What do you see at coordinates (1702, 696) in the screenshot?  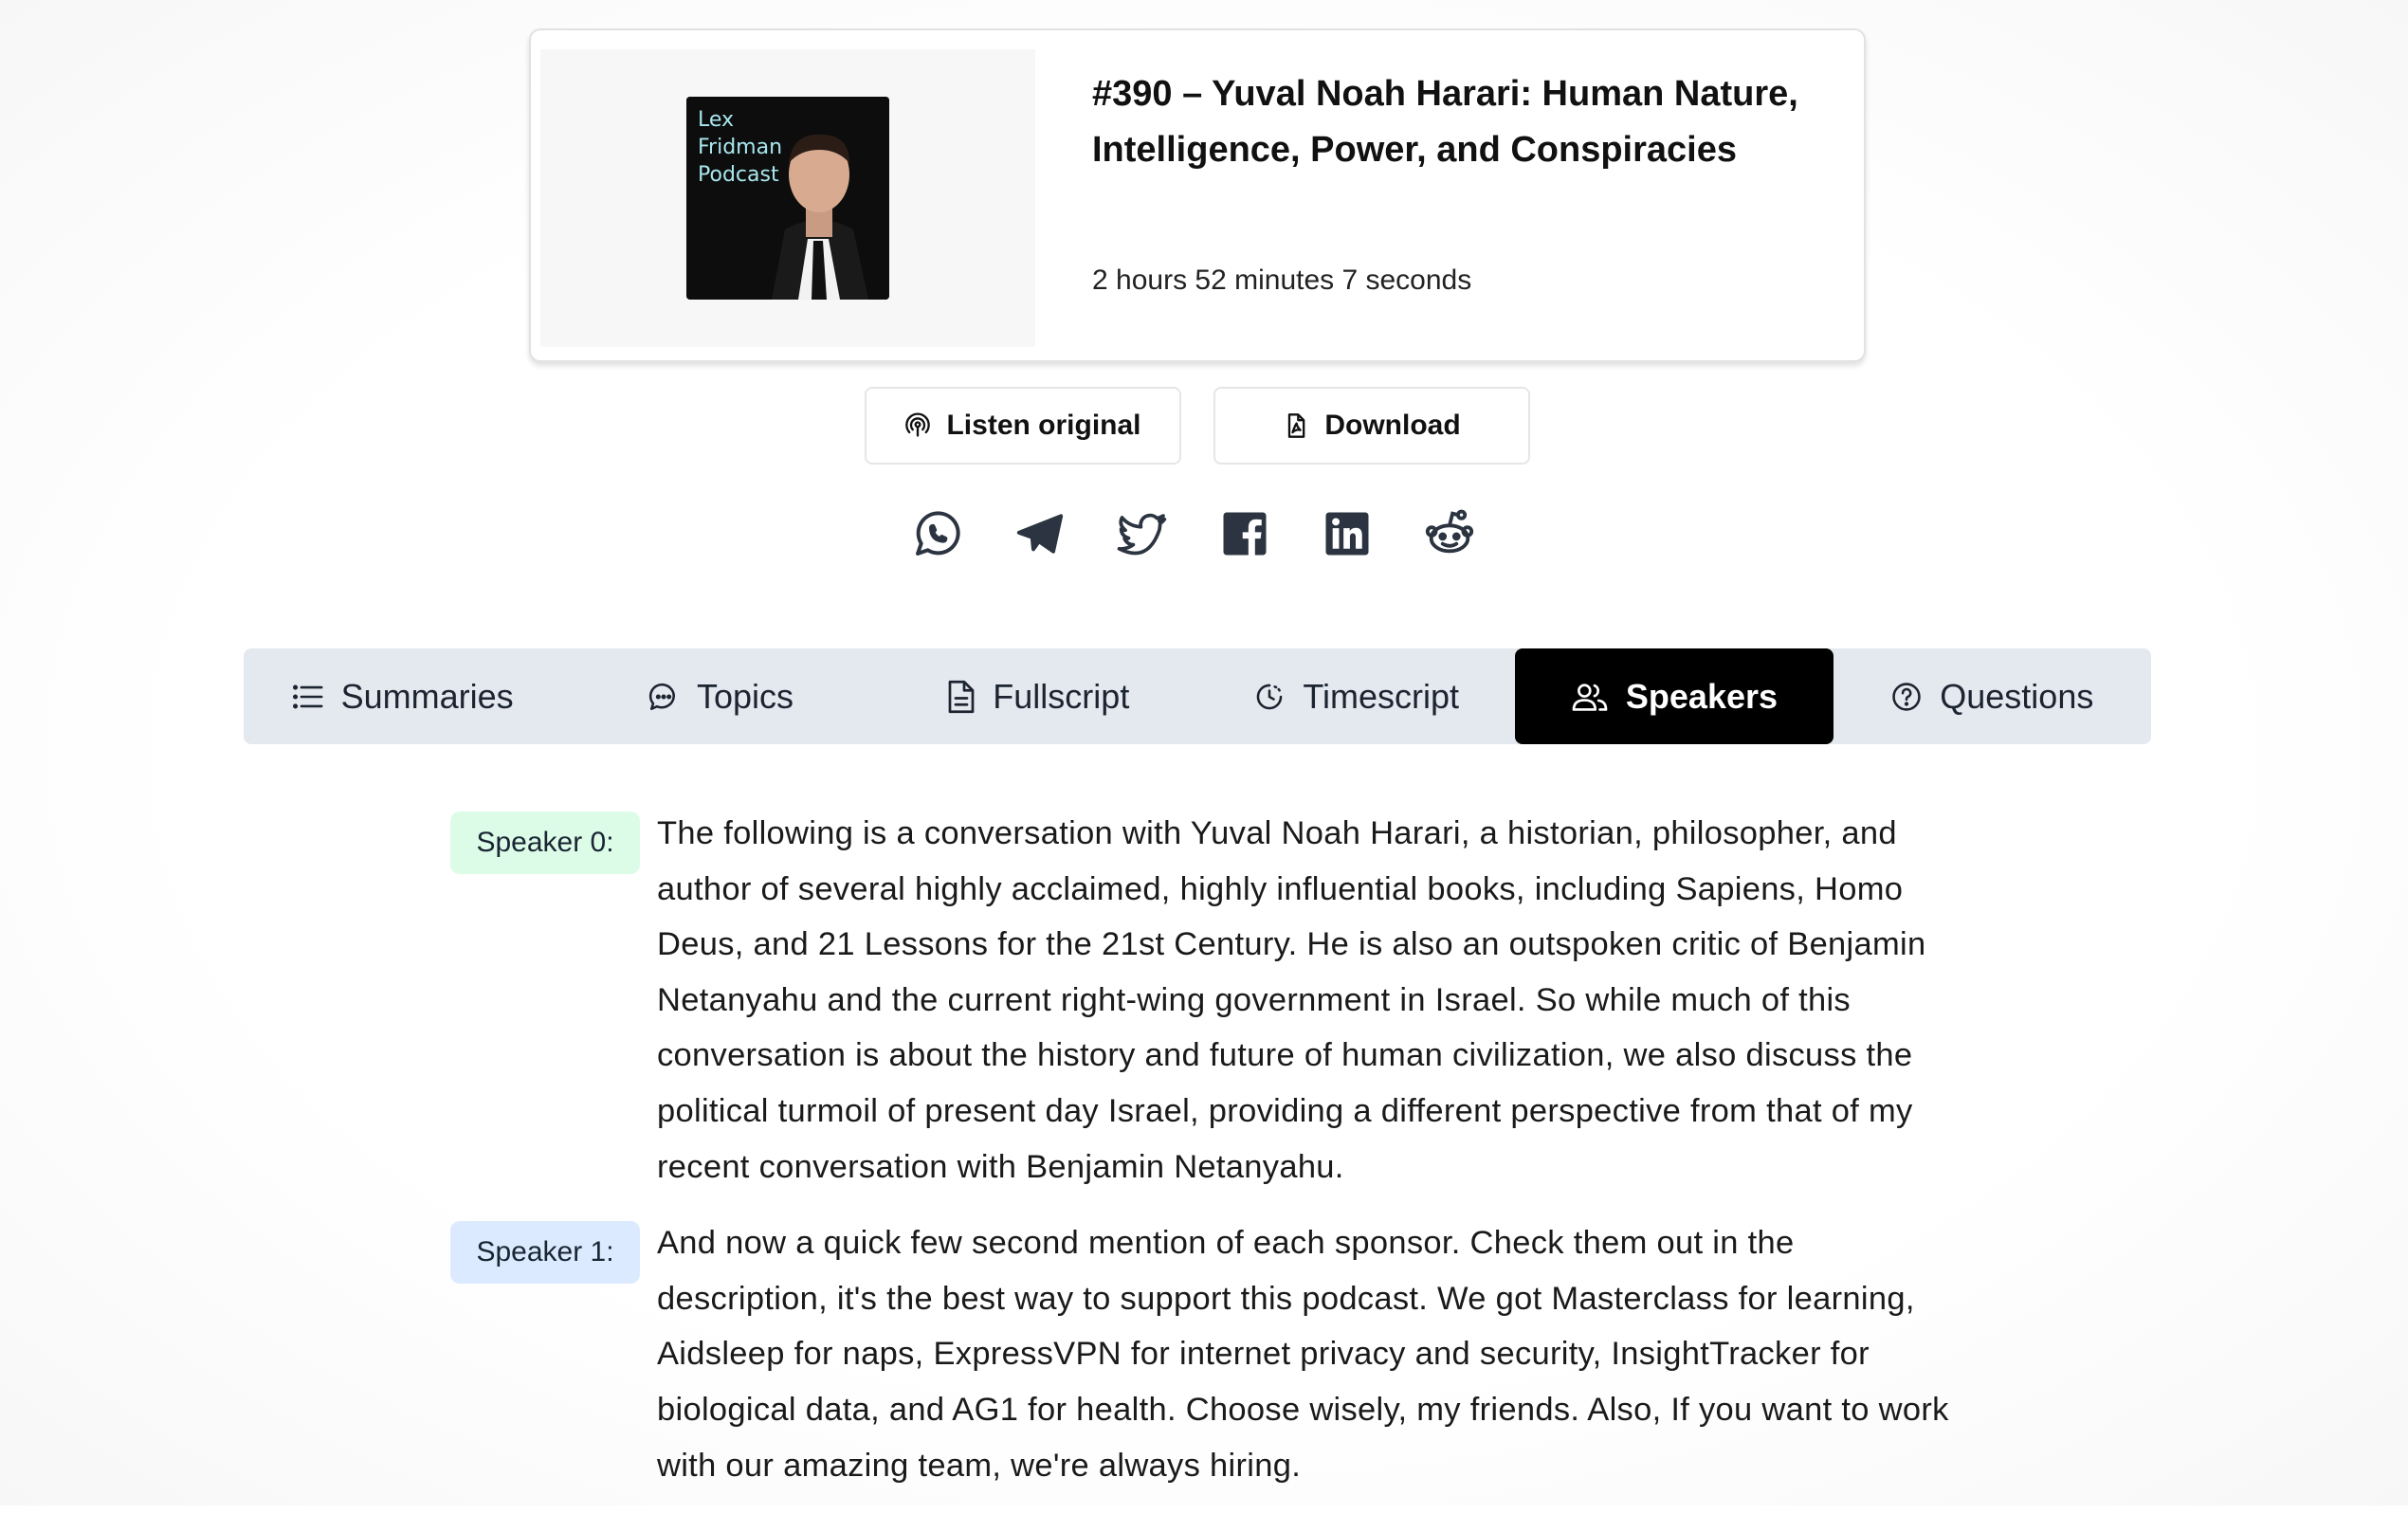 I see `tab-speakers-label: Speakers` at bounding box center [1702, 696].